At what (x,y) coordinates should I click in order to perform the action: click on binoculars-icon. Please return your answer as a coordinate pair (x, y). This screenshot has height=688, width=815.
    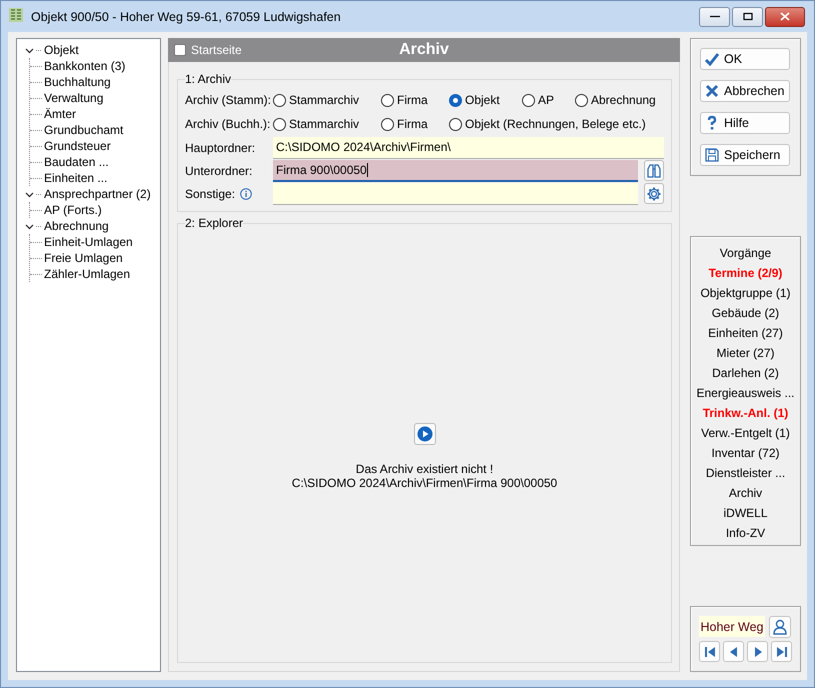
    Looking at the image, I should click on (654, 170).